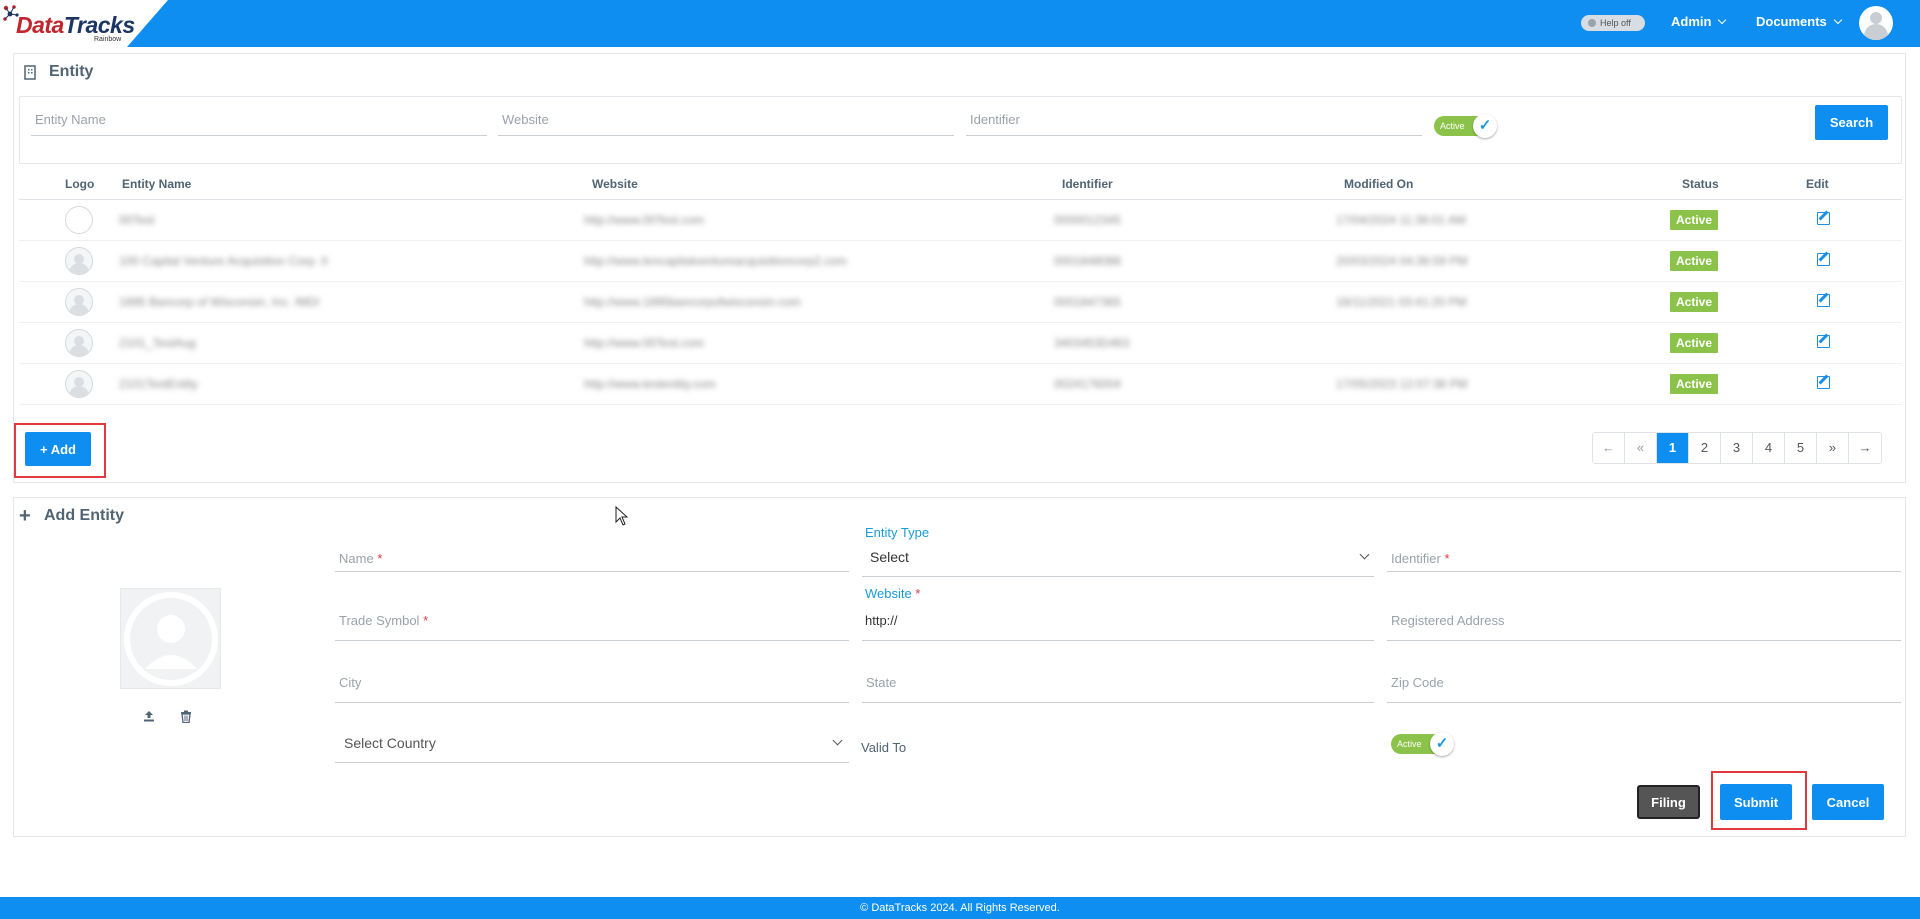 The image size is (1920, 919). I want to click on modified-on-cell: 17/04/2024 11:36:01 AM, so click(1501, 220).